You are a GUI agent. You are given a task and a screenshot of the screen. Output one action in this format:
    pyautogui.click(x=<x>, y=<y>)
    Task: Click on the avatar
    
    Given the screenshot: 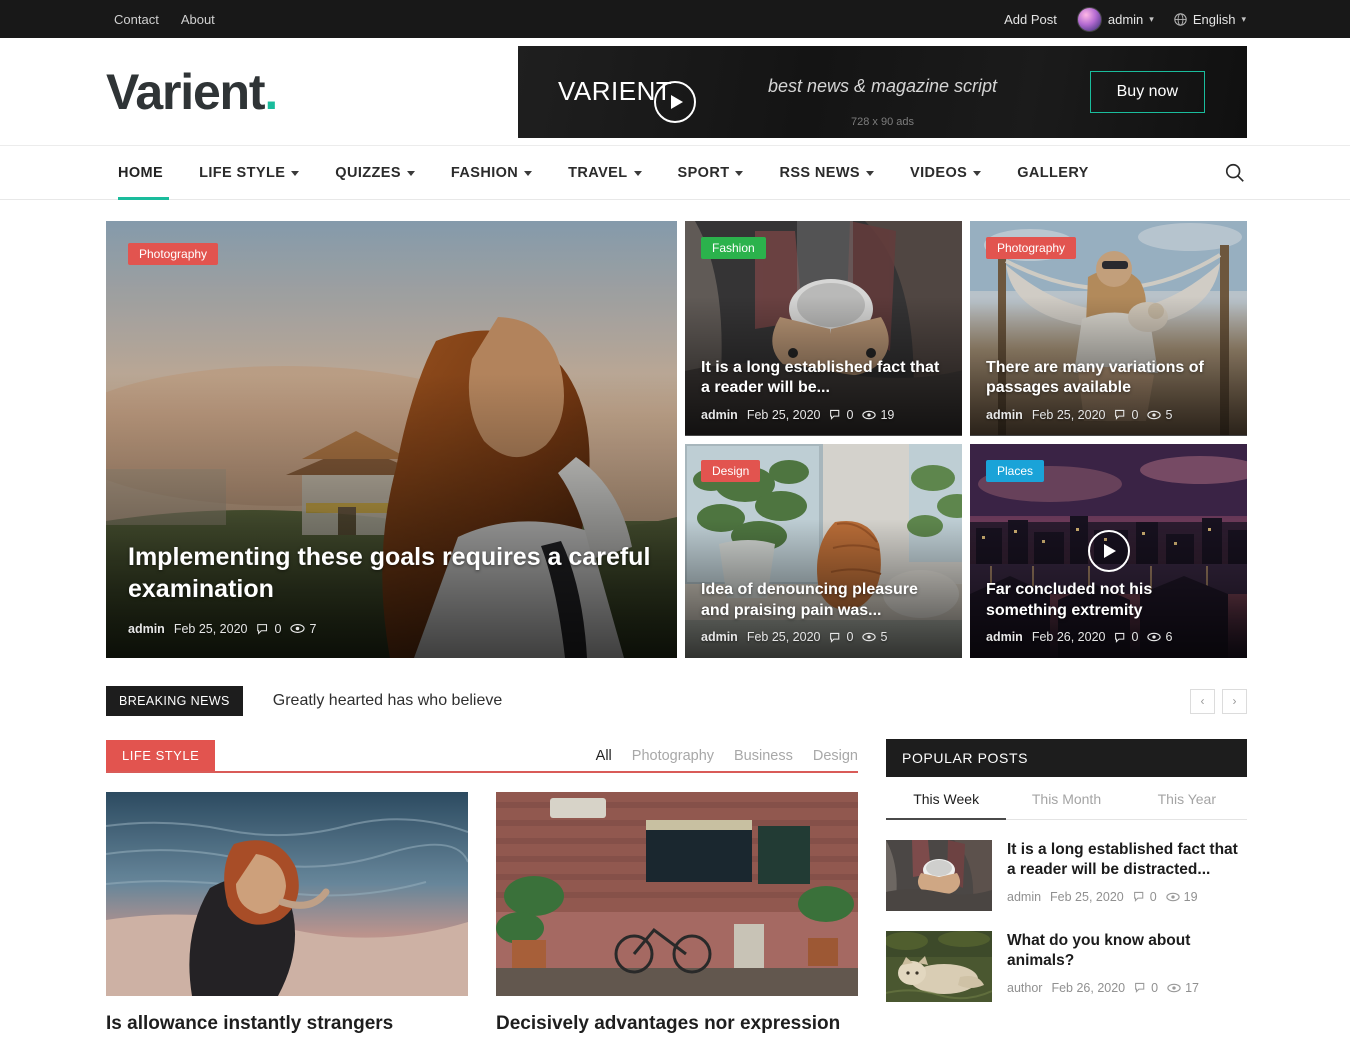 What is the action you would take?
    pyautogui.click(x=1089, y=19)
    